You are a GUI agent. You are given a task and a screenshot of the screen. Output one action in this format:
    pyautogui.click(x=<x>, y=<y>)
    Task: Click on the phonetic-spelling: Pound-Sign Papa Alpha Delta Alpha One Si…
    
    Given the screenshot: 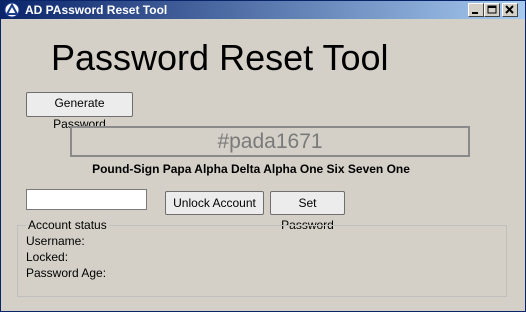 What is the action you would take?
    pyautogui.click(x=251, y=169)
    